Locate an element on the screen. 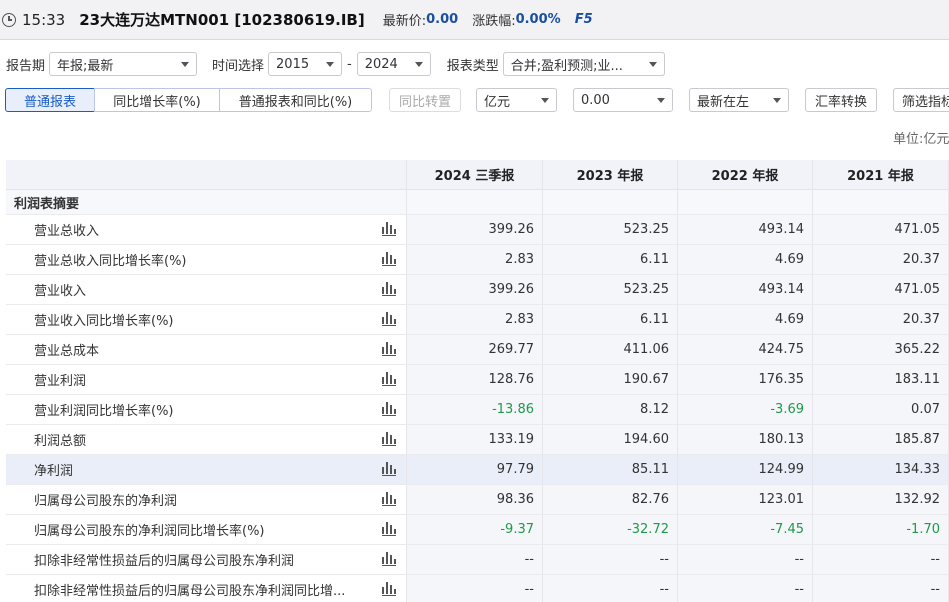  row-label: 归属母公司股东的净利润同比增长率(%) is located at coordinates (206, 530).